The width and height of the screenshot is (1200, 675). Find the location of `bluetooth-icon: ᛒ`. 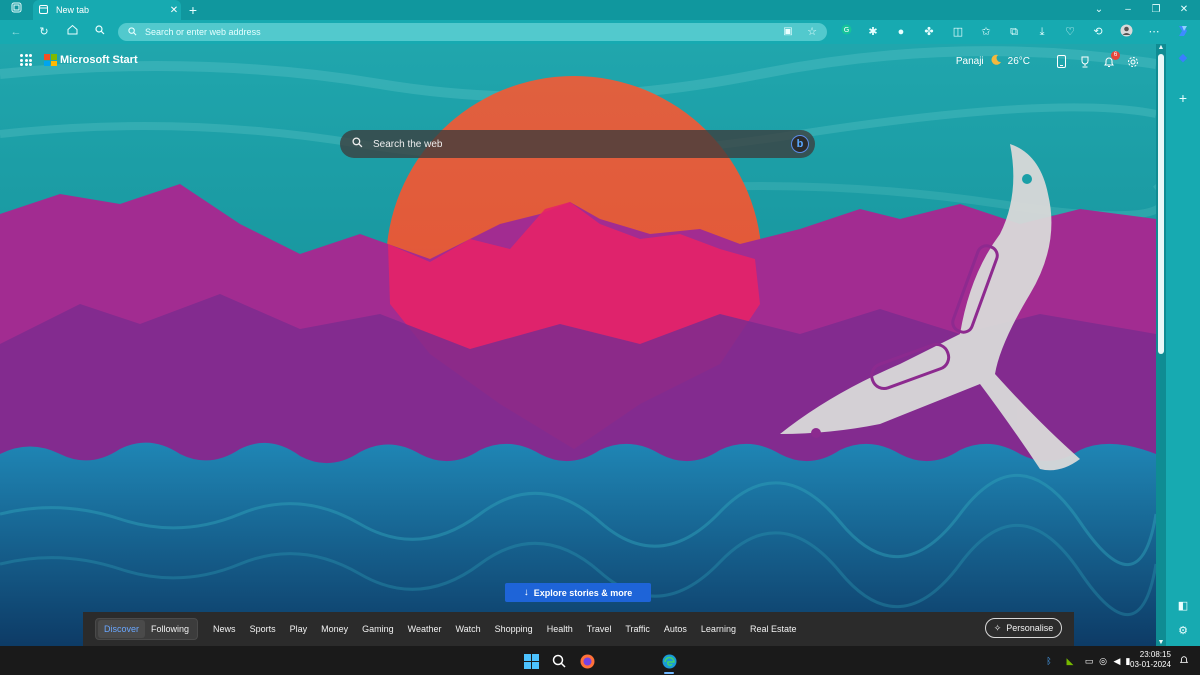

bluetooth-icon: ᛒ is located at coordinates (1049, 661).